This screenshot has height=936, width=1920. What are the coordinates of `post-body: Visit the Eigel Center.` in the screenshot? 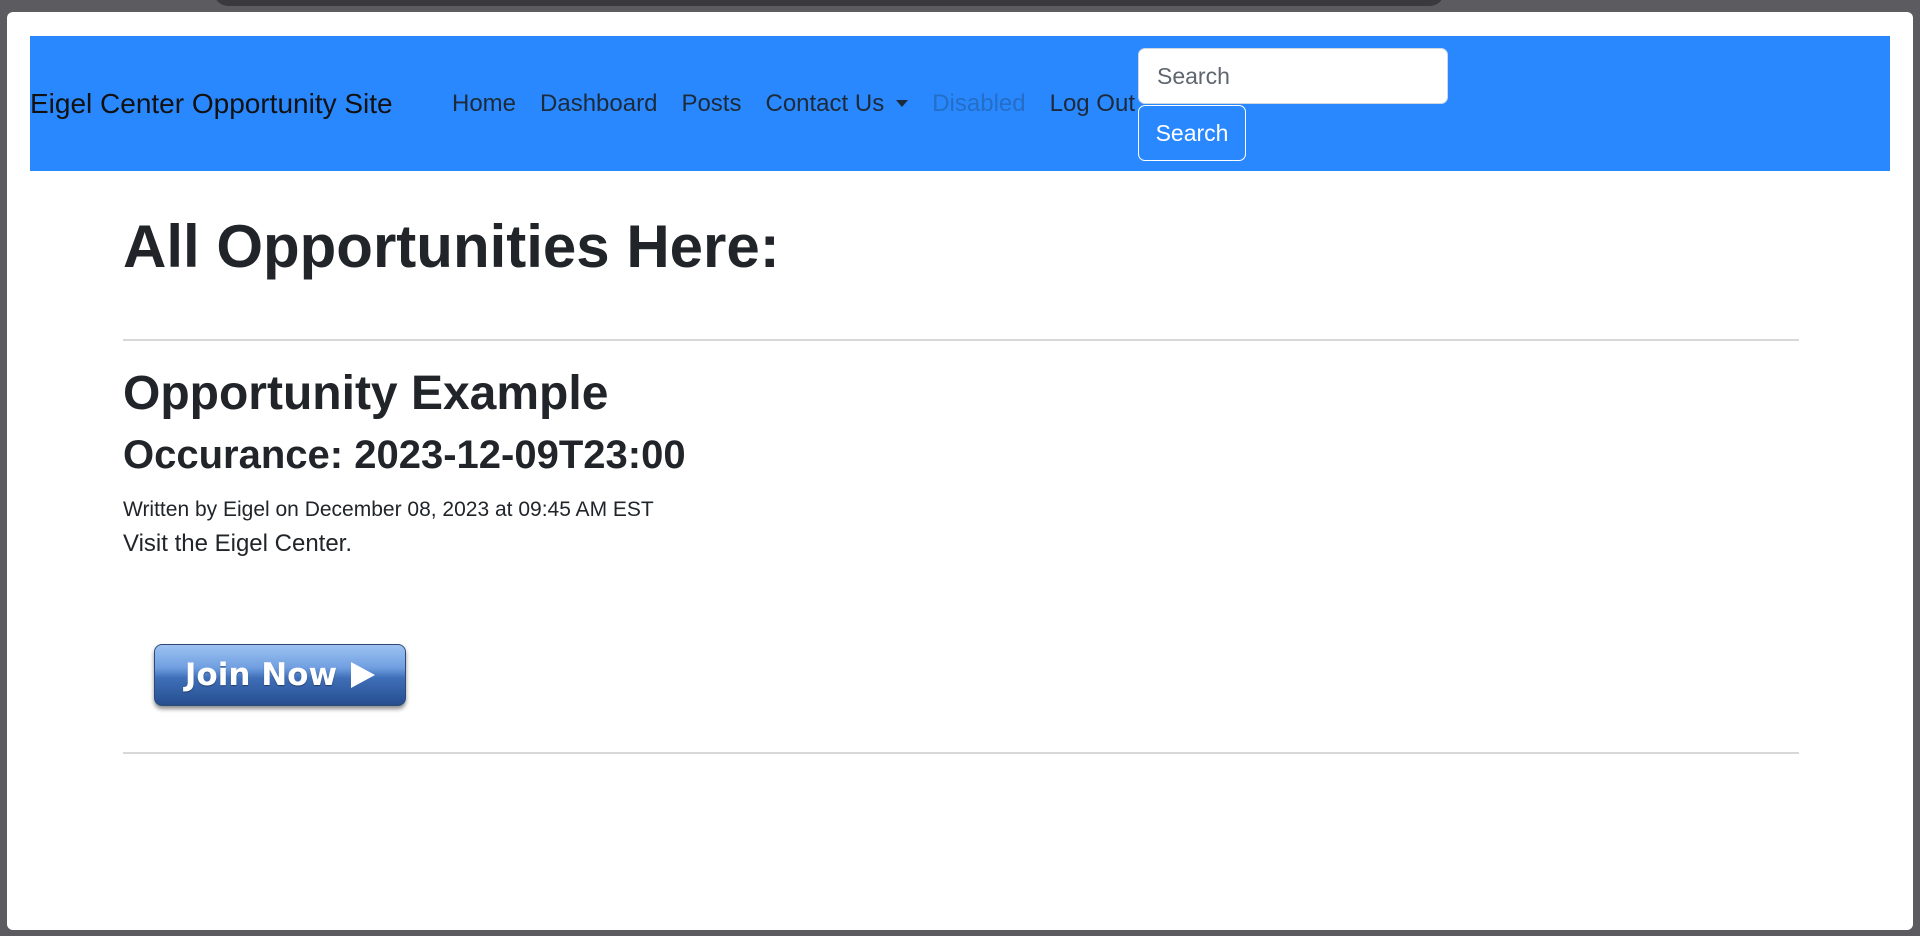 It's located at (238, 543).